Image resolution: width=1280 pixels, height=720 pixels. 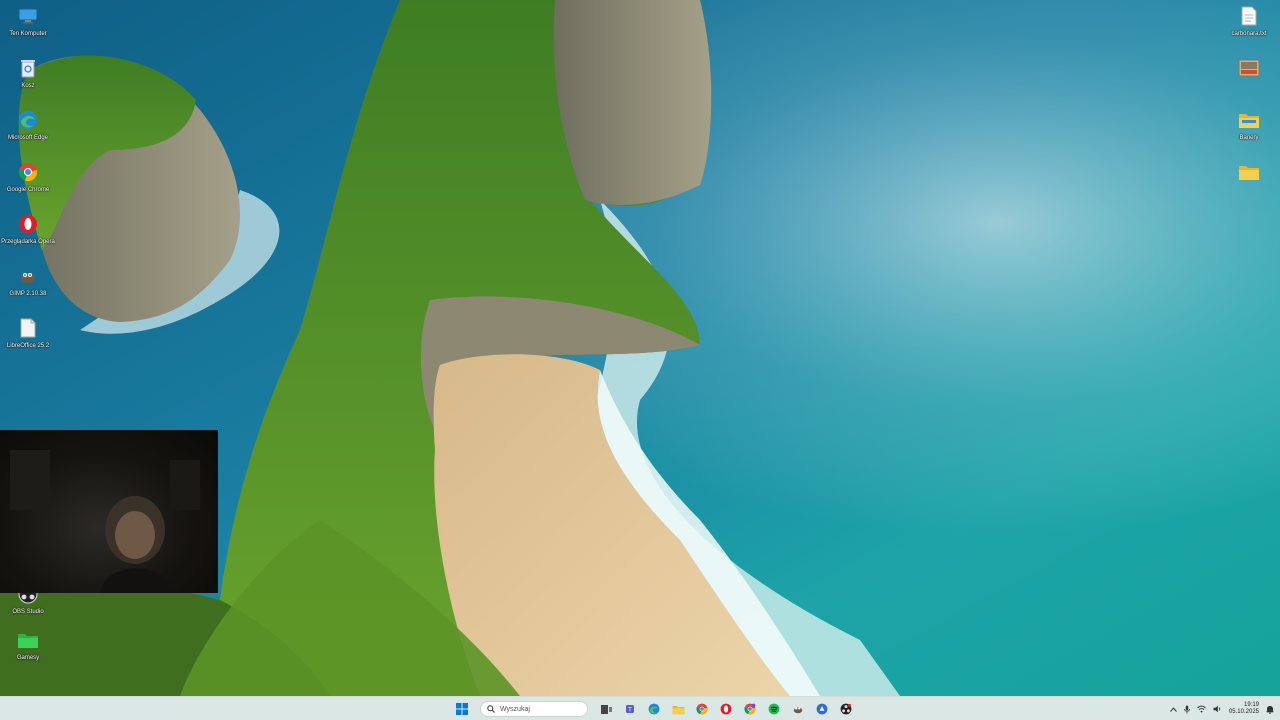 I want to click on chrome-profile-taskbar-button, so click(x=750, y=709).